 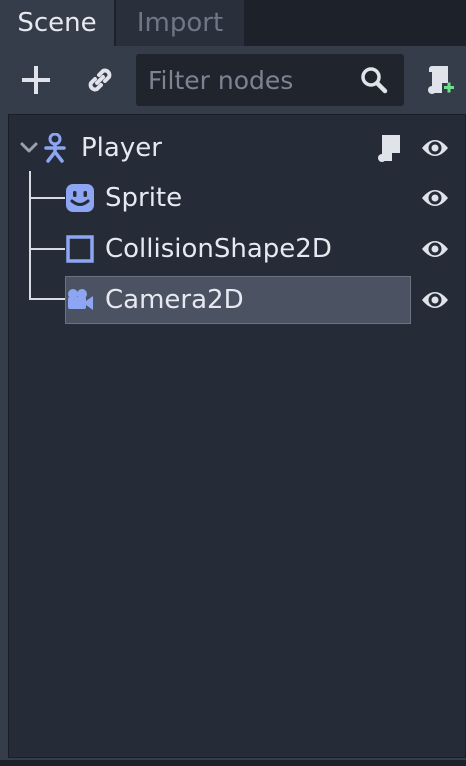 What do you see at coordinates (174, 300) in the screenshot?
I see `tree-item-label: Camera2D` at bounding box center [174, 300].